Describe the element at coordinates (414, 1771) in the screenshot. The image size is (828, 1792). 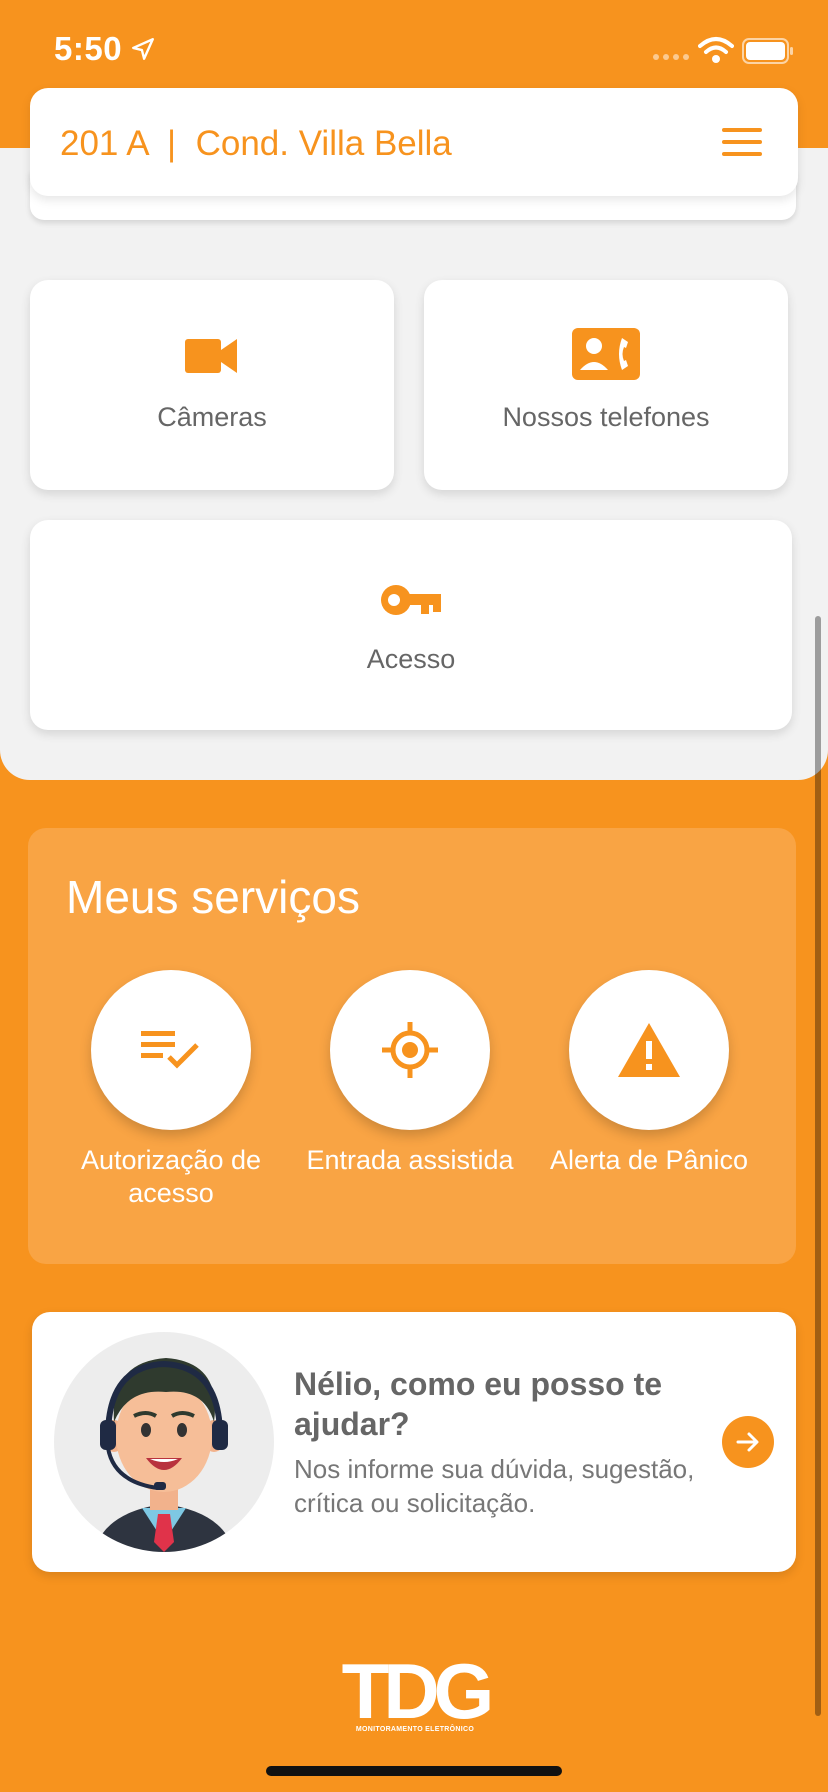
I see `home-indicator` at that location.